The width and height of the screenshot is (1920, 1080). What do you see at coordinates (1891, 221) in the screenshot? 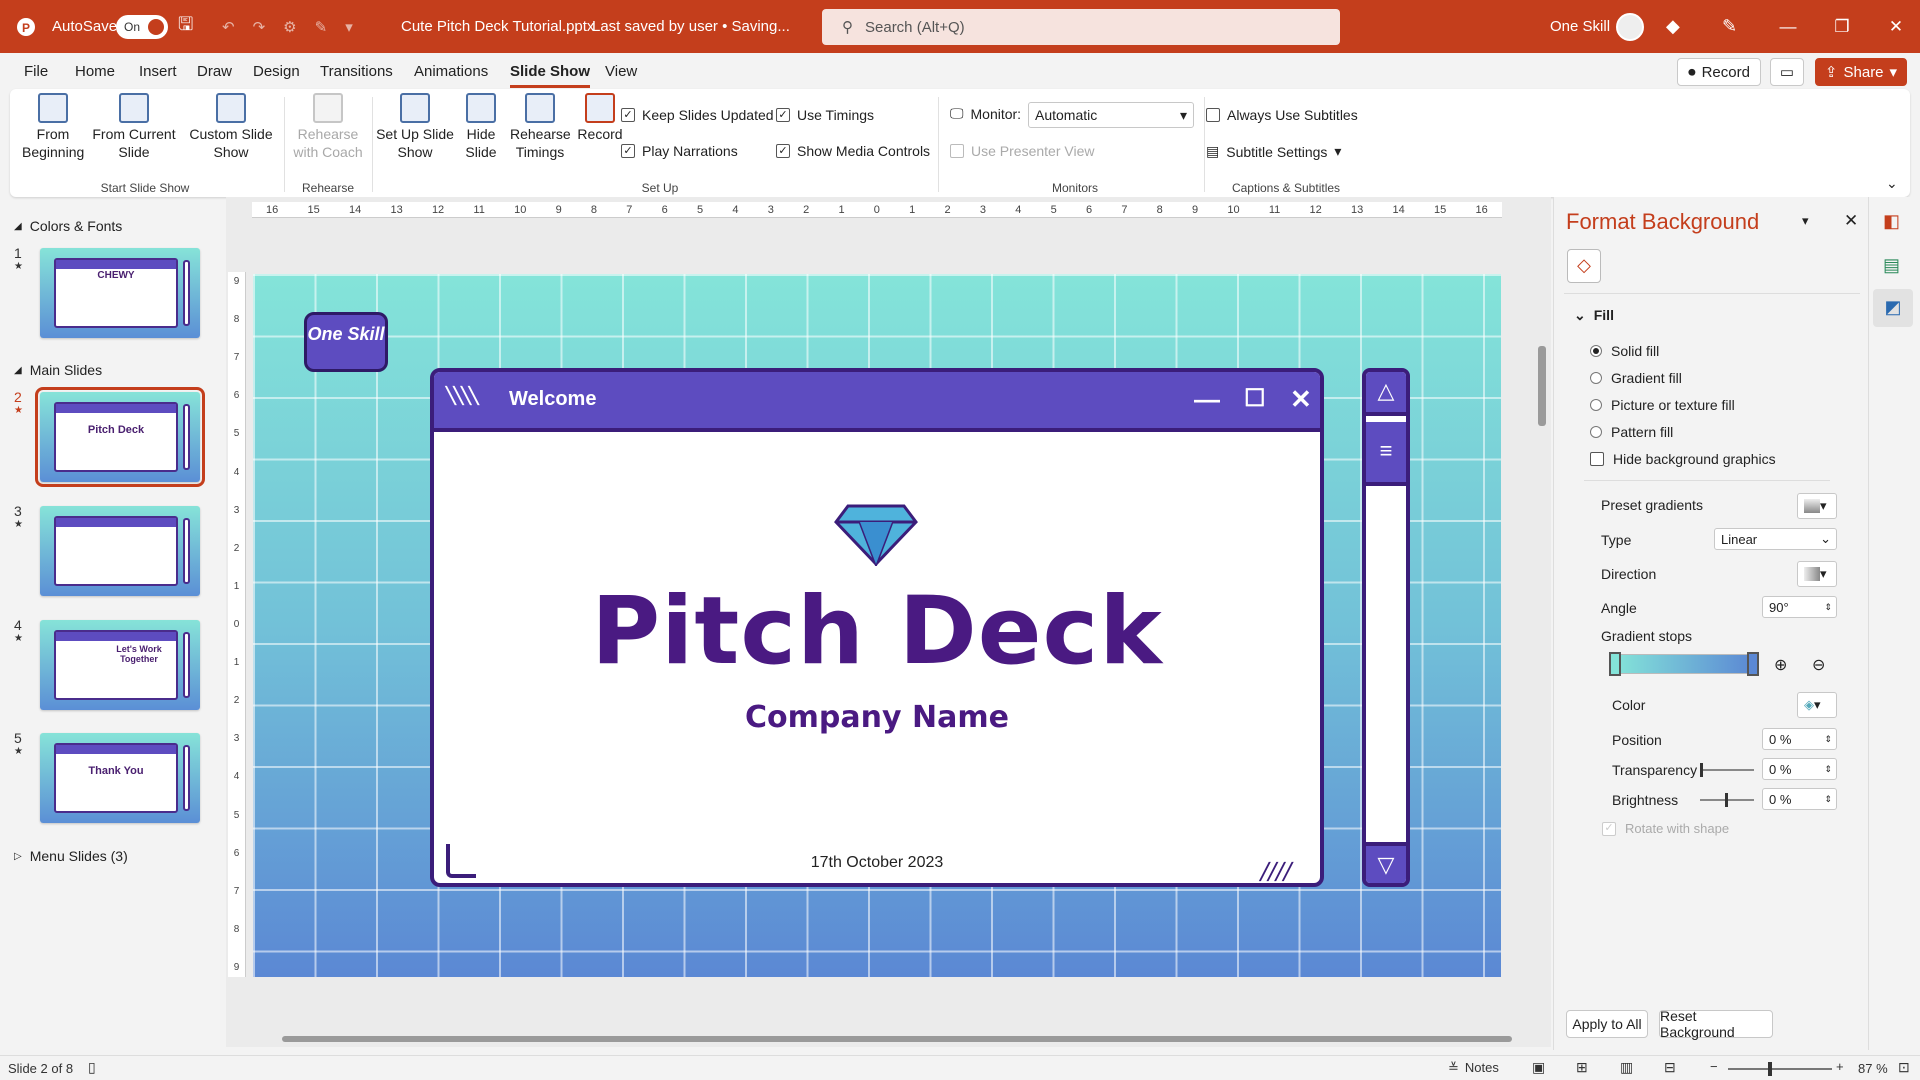
I see `design-ideas-icon: ◧` at bounding box center [1891, 221].